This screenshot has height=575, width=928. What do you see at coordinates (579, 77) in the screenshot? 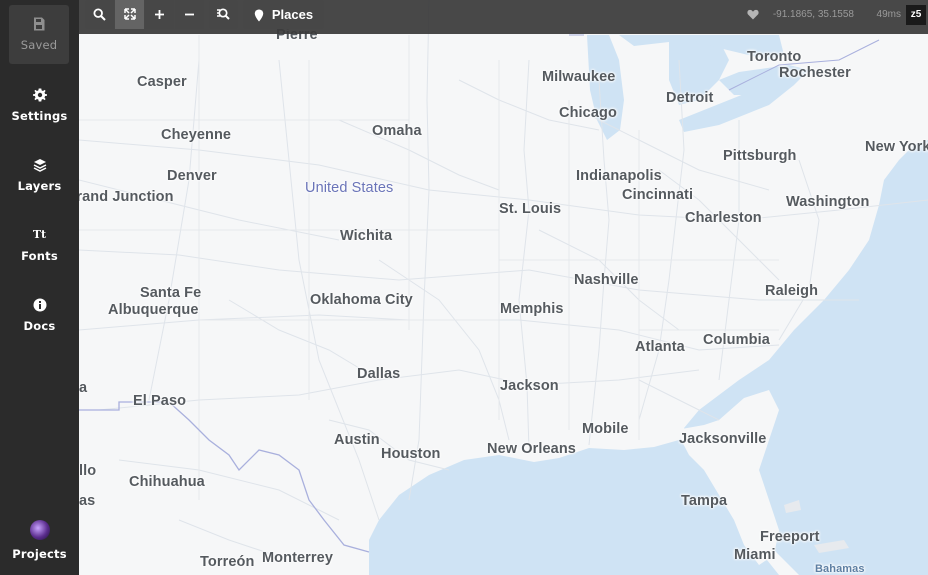
I see `city-label: Milwaukee` at bounding box center [579, 77].